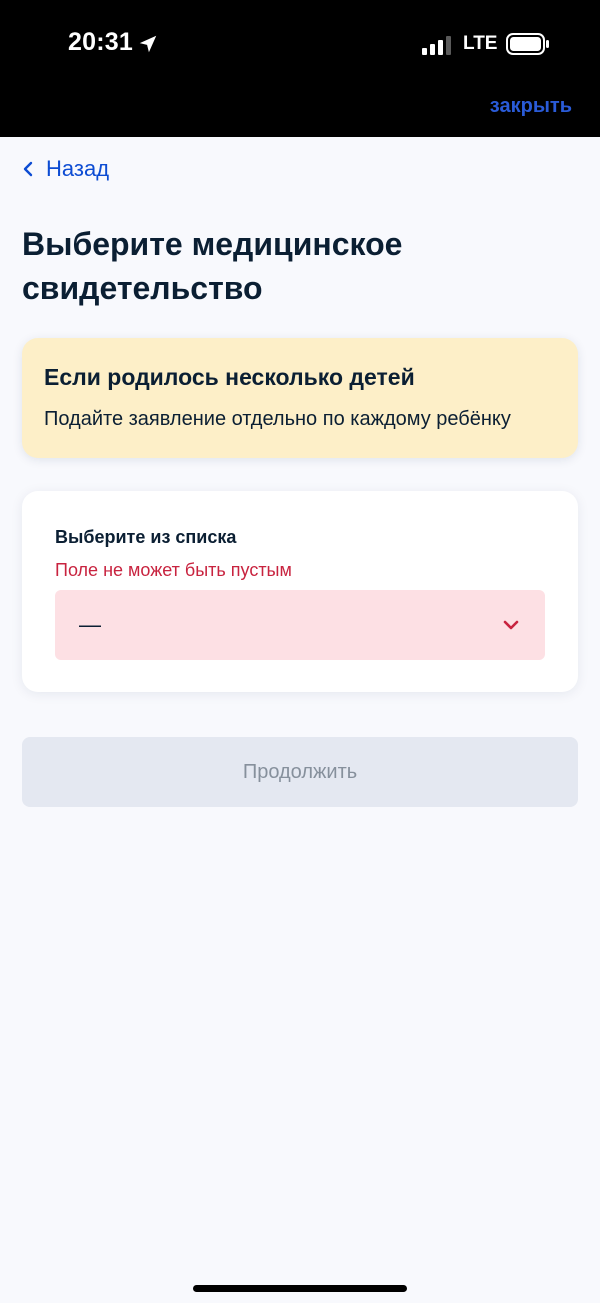 The width and height of the screenshot is (600, 1303). Describe the element at coordinates (78, 168) in the screenshot. I see `back-label: Назад` at that location.